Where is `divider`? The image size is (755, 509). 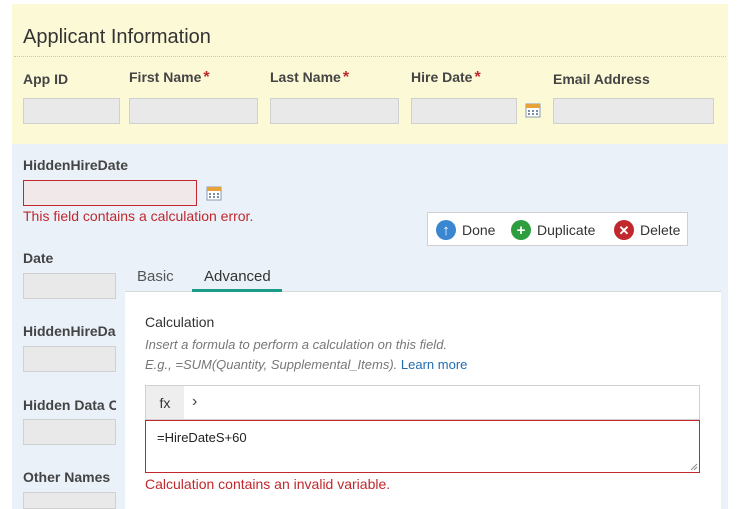 divider is located at coordinates (370, 56).